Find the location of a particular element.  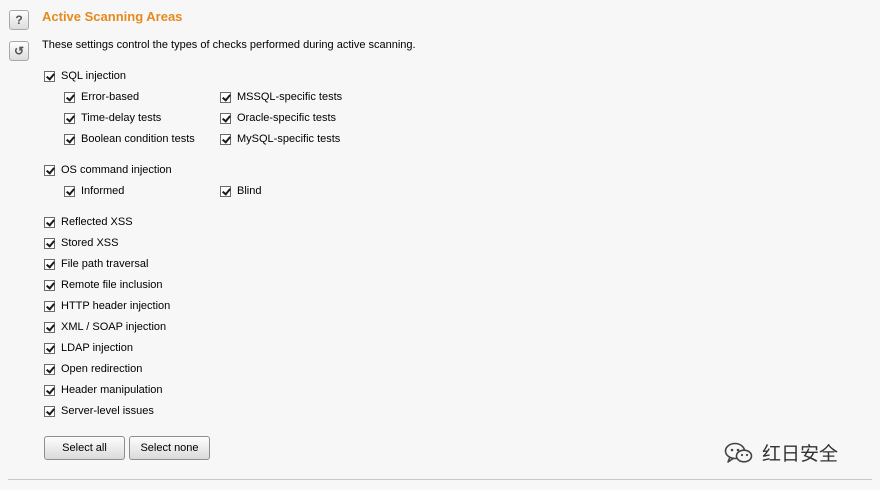

wechat-icon is located at coordinates (738, 452).